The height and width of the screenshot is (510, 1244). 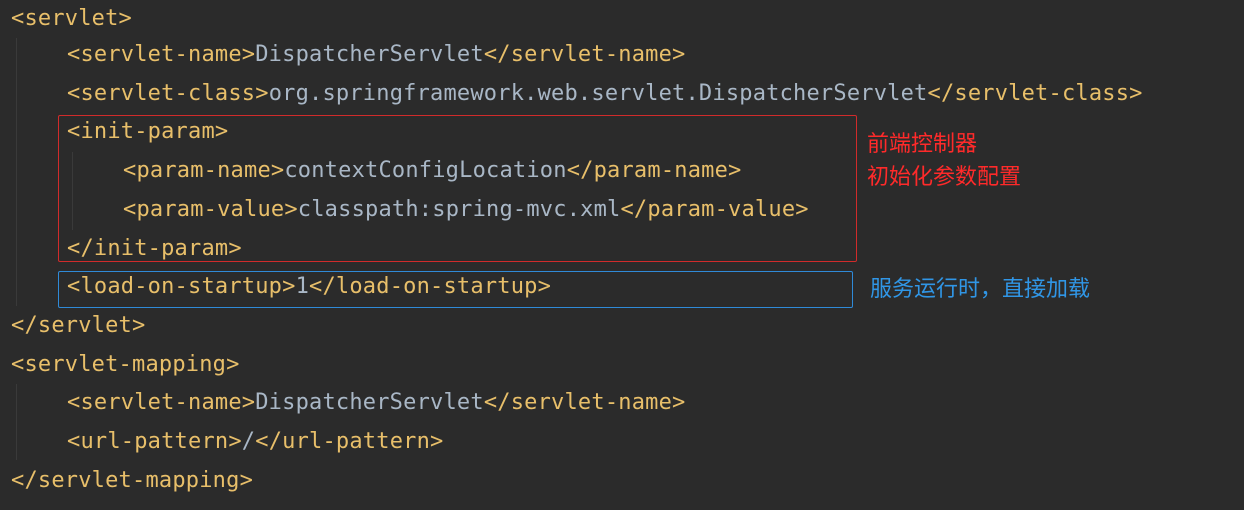 I want to click on xml-tag: </servlet-mapping>, so click(x=132, y=480).